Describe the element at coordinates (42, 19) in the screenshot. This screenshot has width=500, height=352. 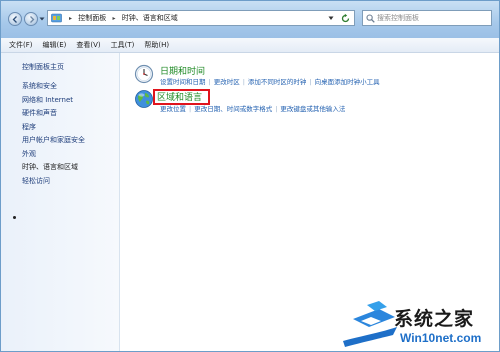
I see `recent-pages-dropdown-icon` at that location.